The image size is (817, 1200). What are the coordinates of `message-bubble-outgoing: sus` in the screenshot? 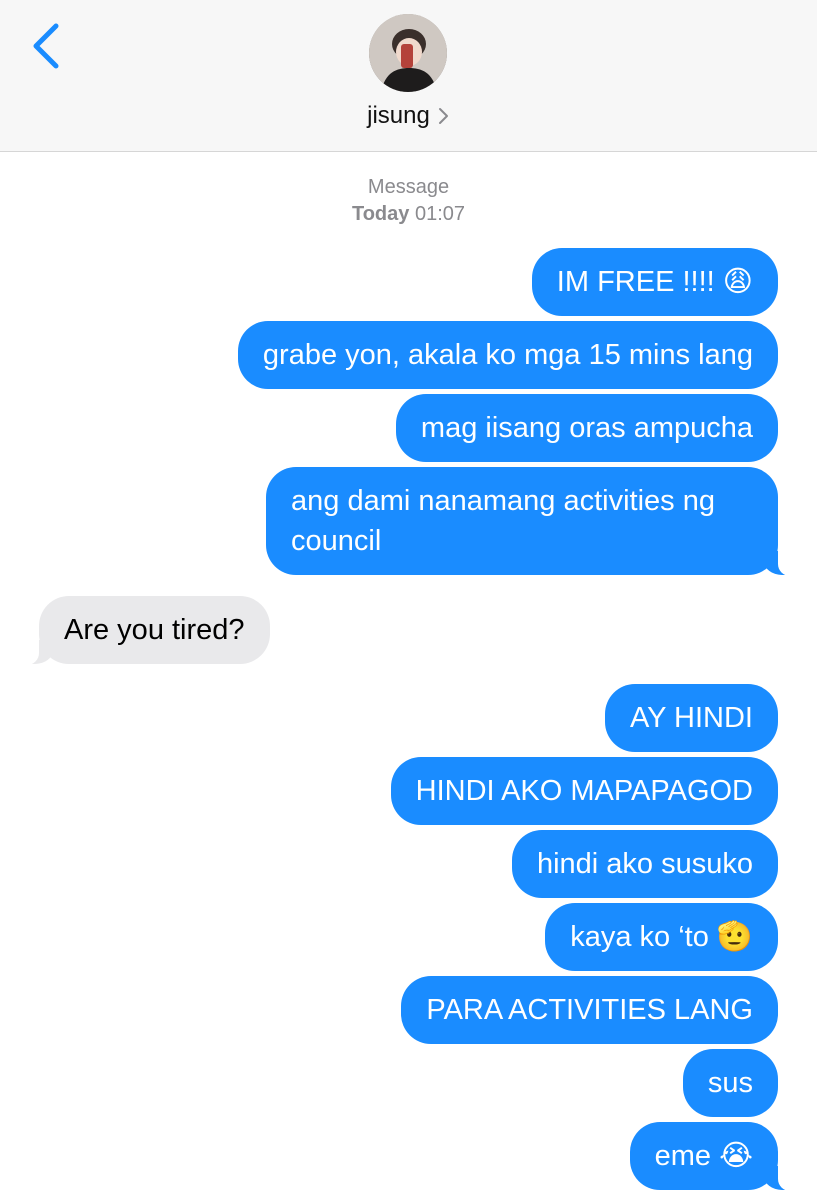 It's located at (730, 1083).